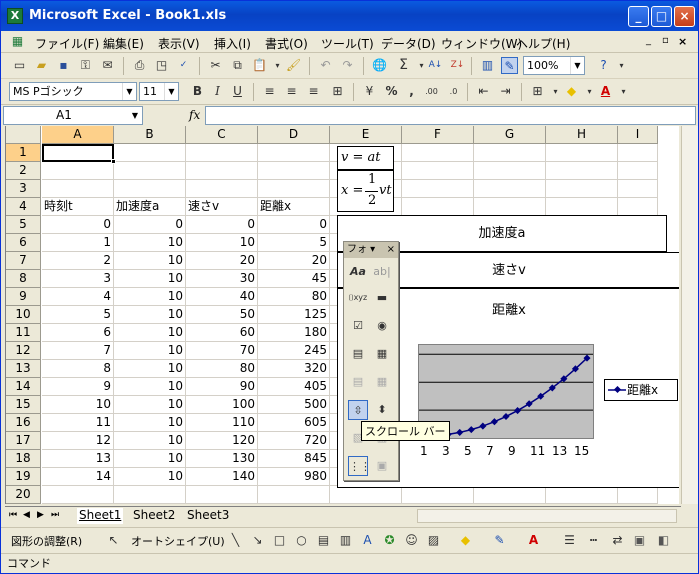 This screenshot has height=574, width=699. What do you see at coordinates (638, 171) in the screenshot?
I see `cell-I2` at bounding box center [638, 171].